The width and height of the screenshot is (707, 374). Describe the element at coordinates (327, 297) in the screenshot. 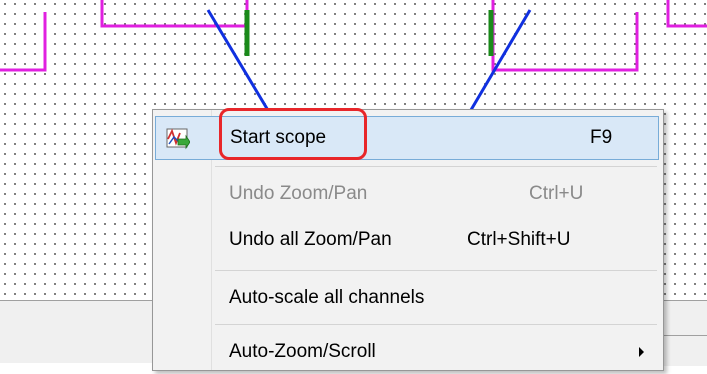

I see `menu-item-label: Auto-scale all channels` at that location.